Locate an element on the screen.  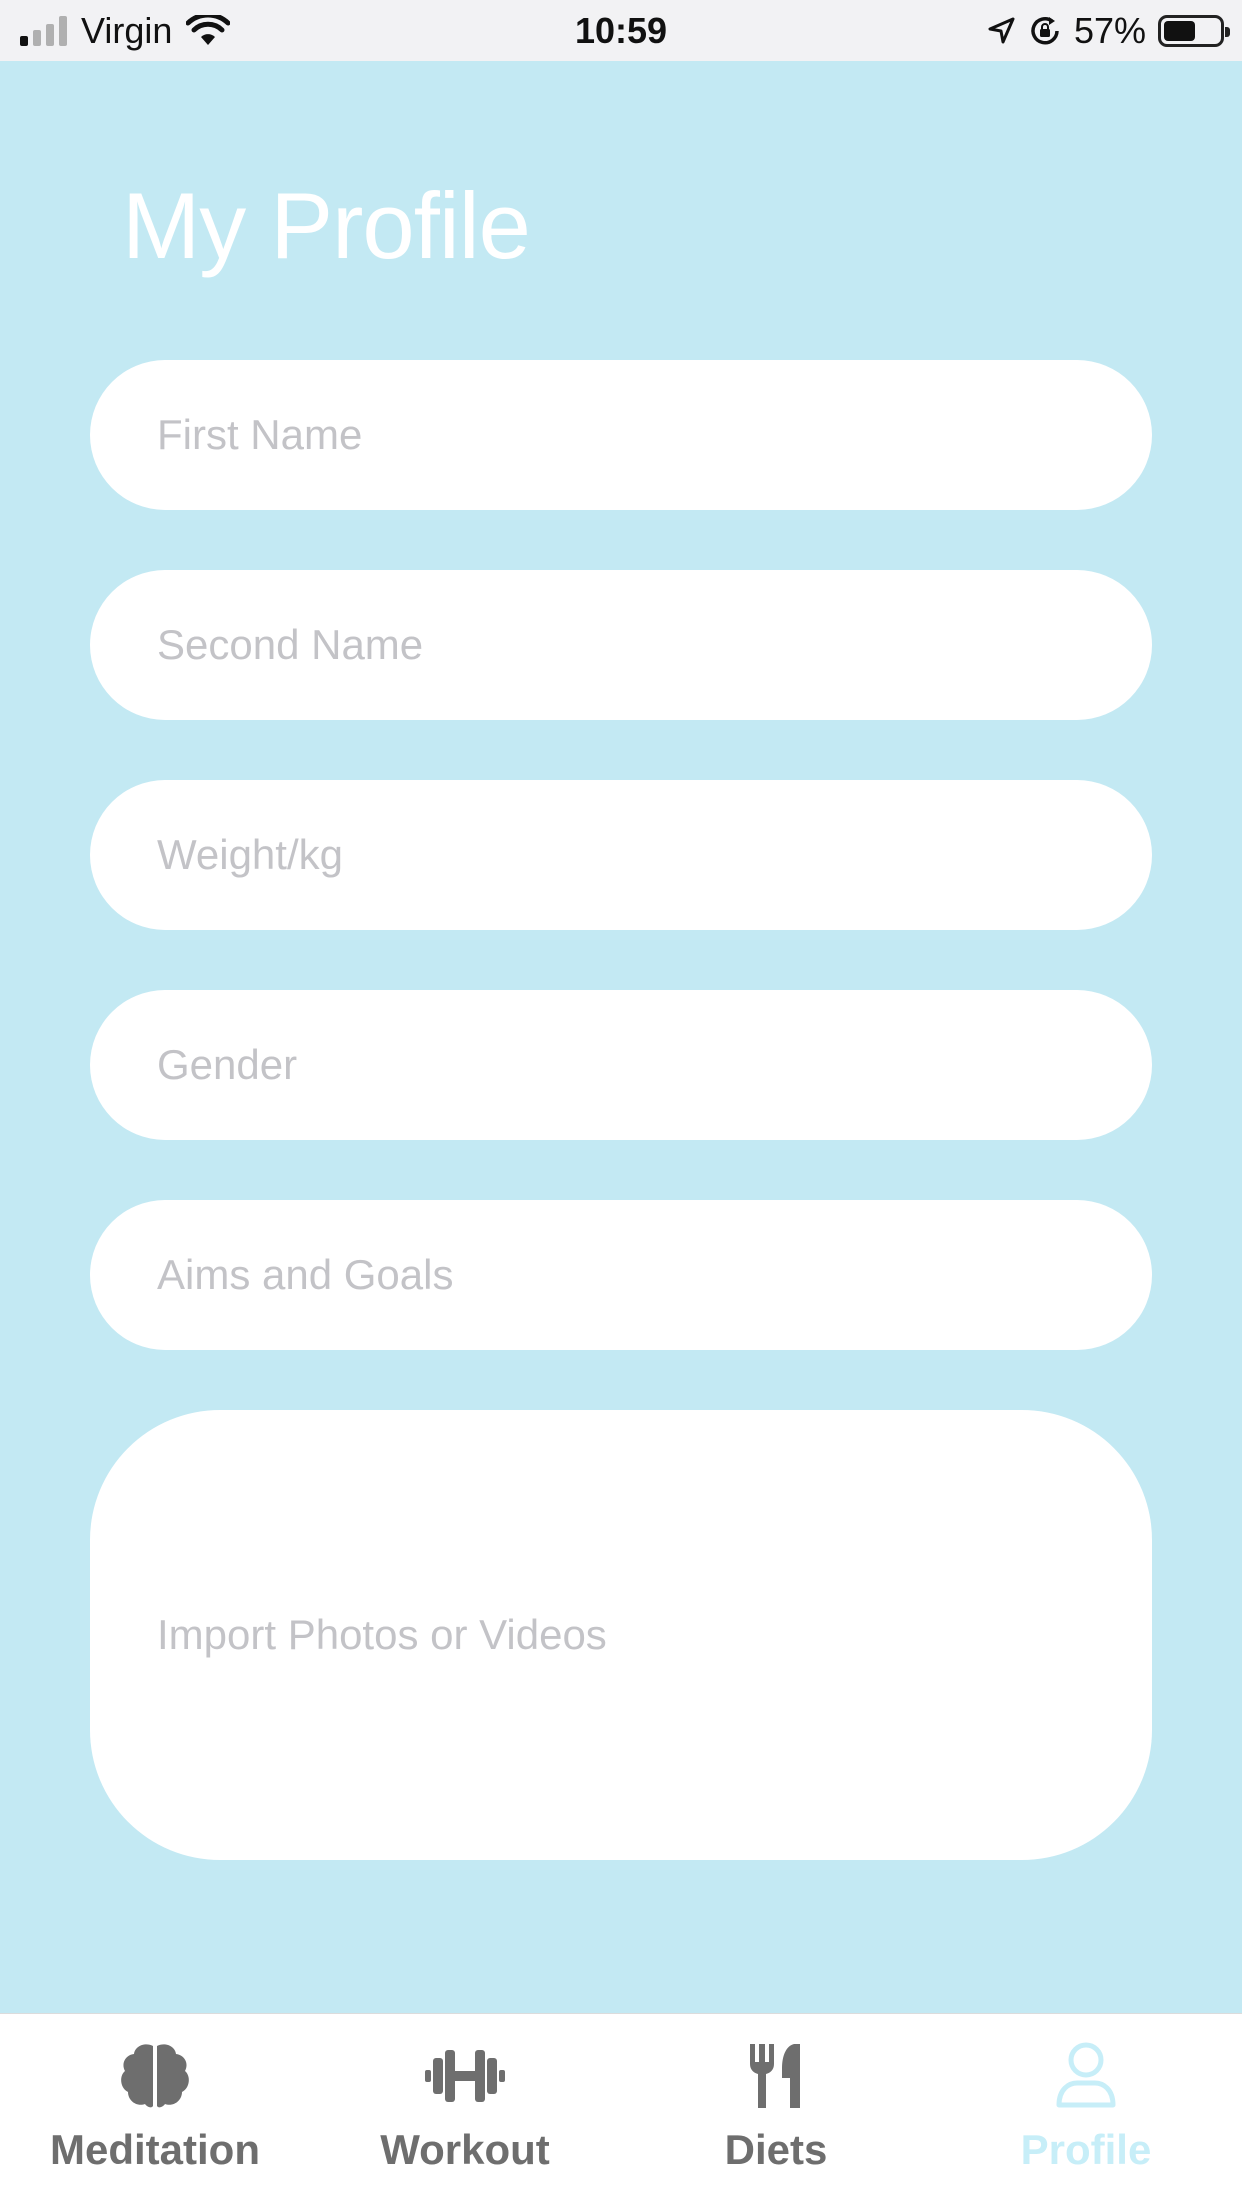
user-icon is located at coordinates (1086, 2075).